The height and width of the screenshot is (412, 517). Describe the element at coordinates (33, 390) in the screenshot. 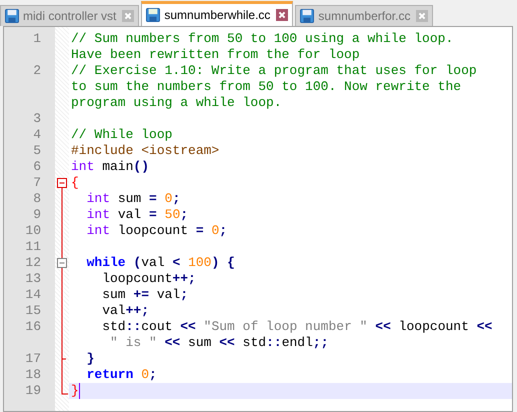

I see `line-number: 19` at that location.